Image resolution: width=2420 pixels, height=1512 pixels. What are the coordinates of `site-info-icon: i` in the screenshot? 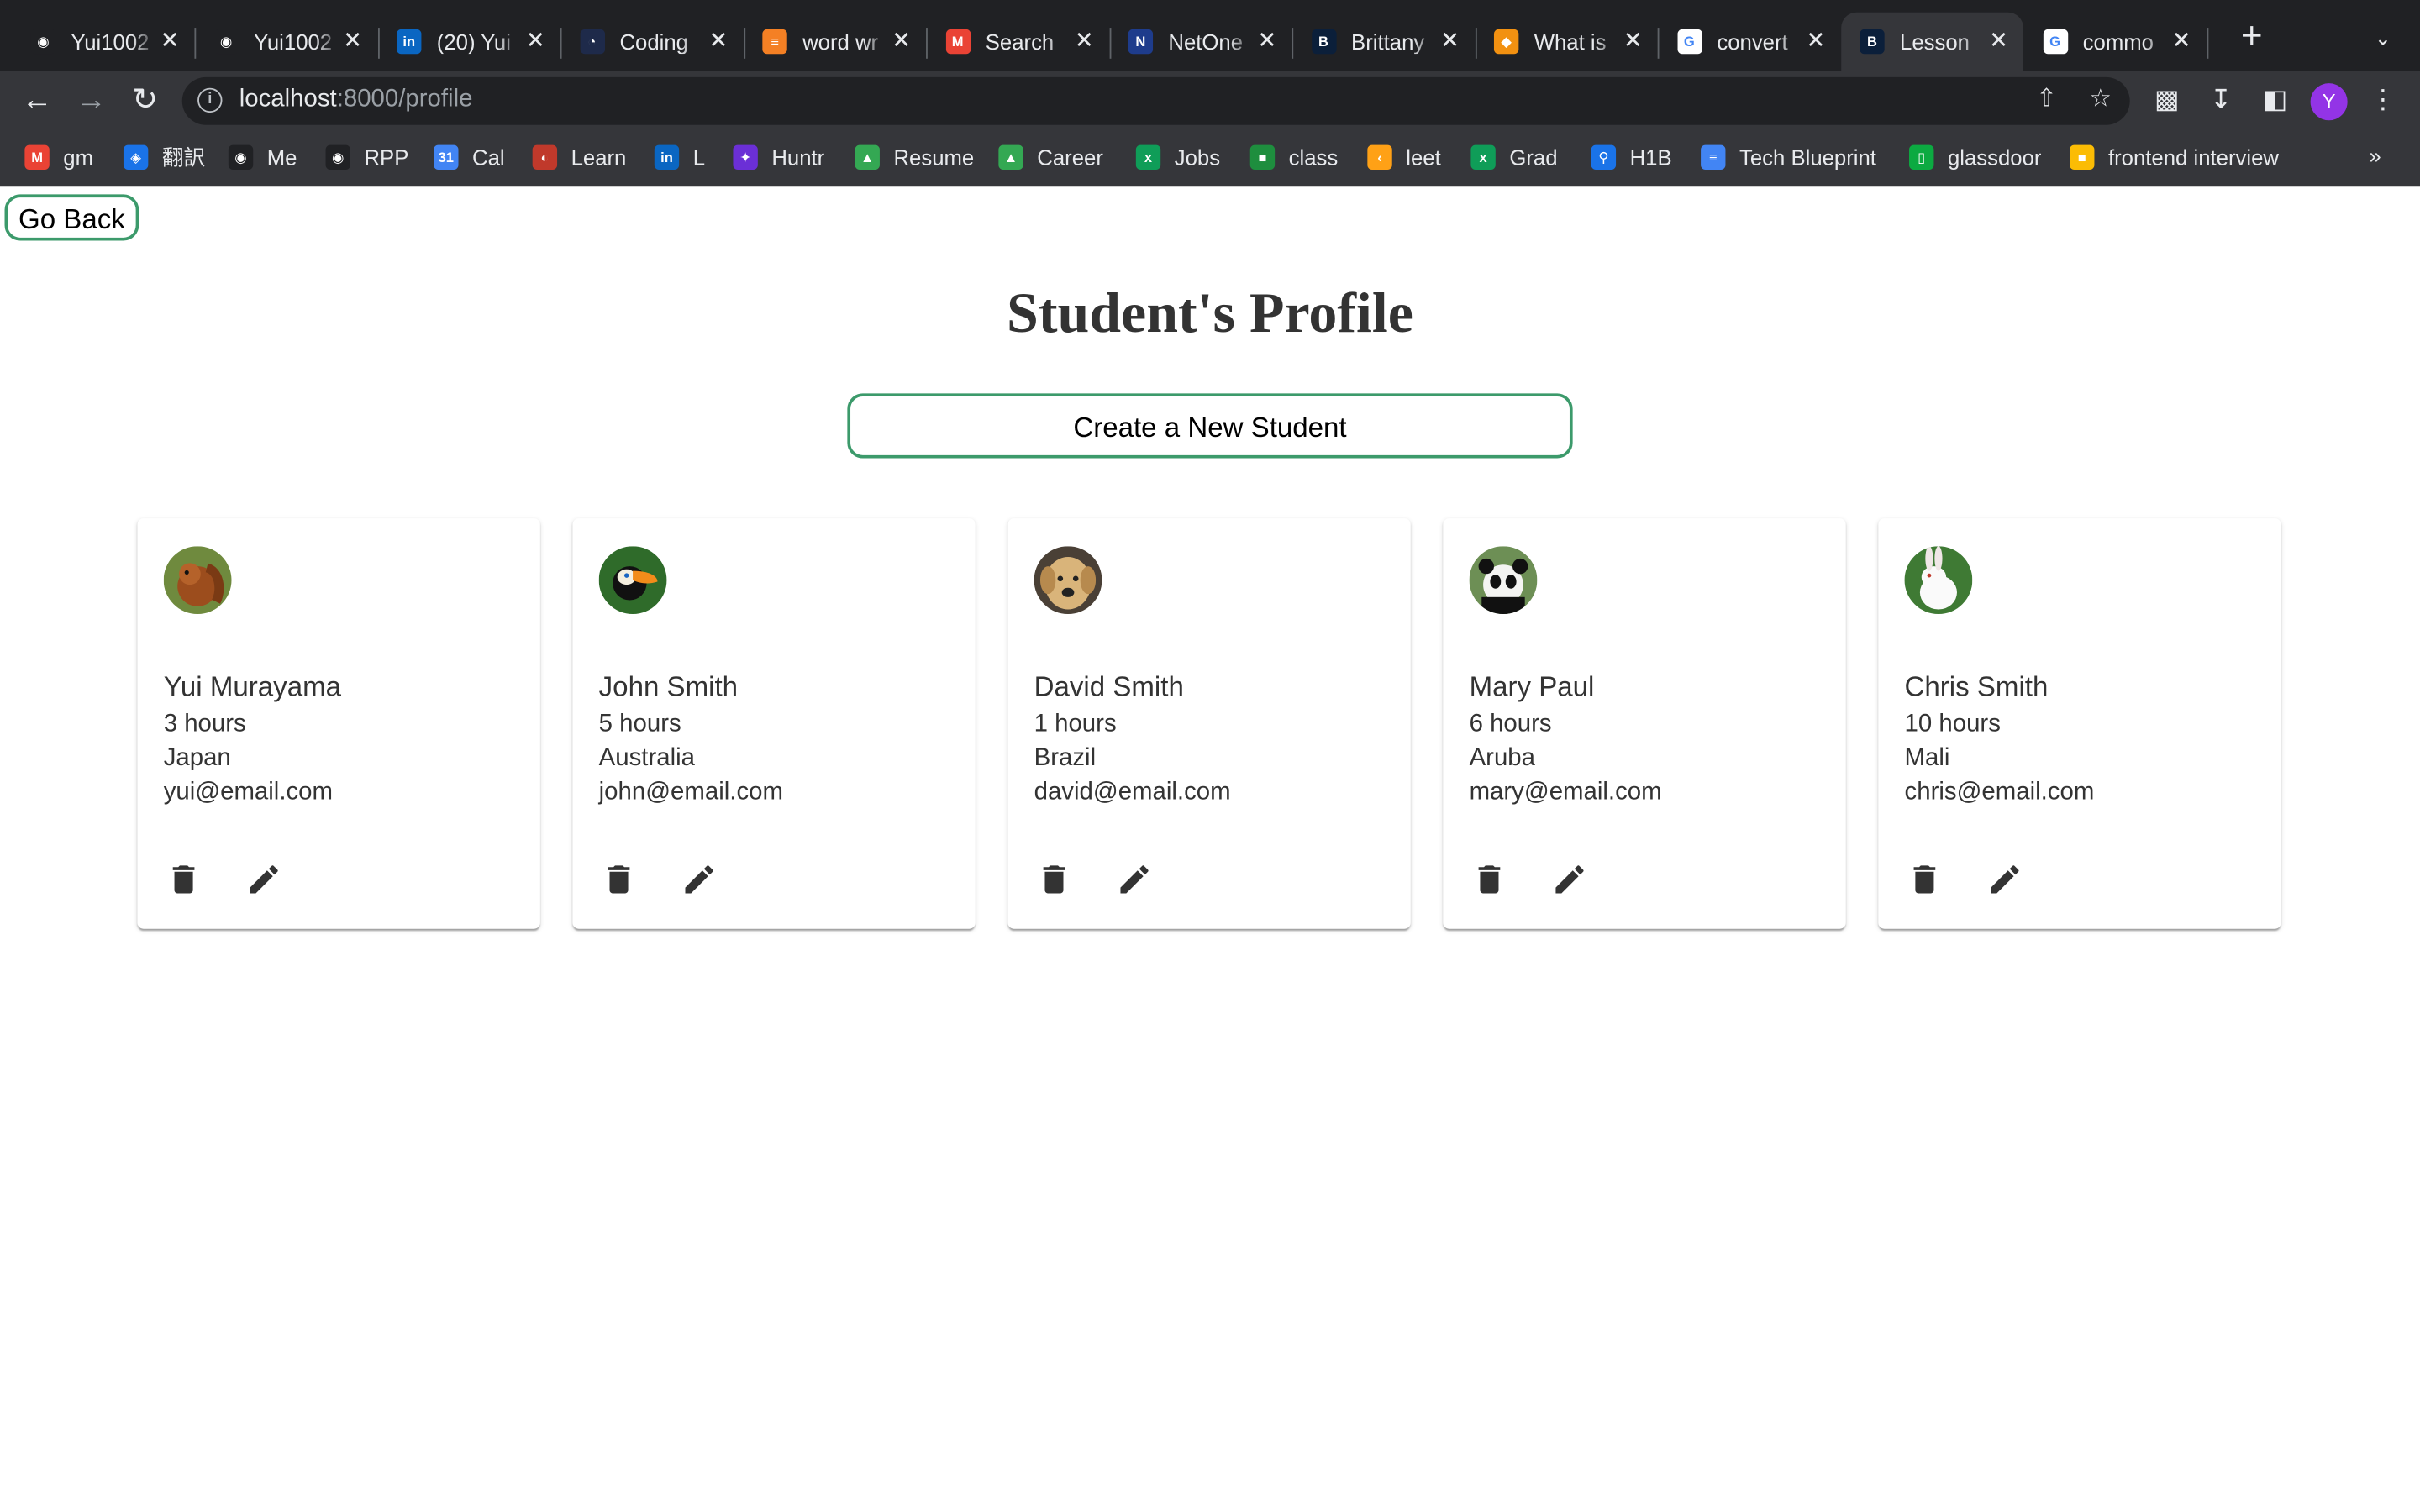 It's located at (210, 100).